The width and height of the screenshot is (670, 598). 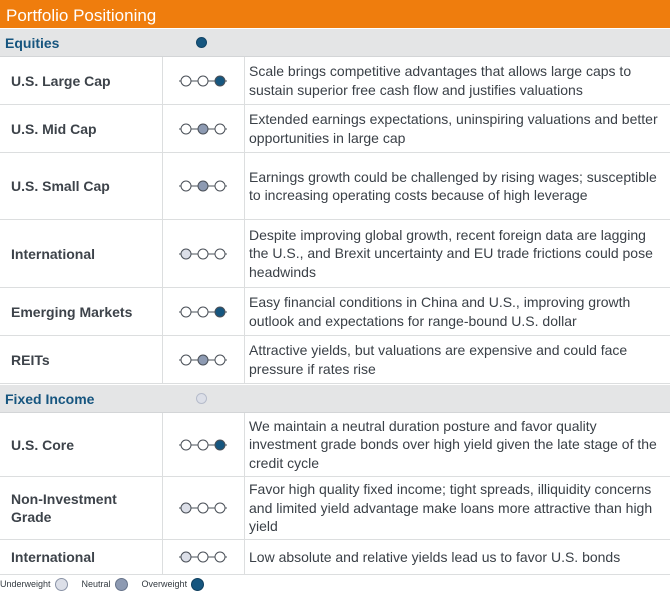 What do you see at coordinates (30, 359) in the screenshot?
I see `asset-class-name: REITs` at bounding box center [30, 359].